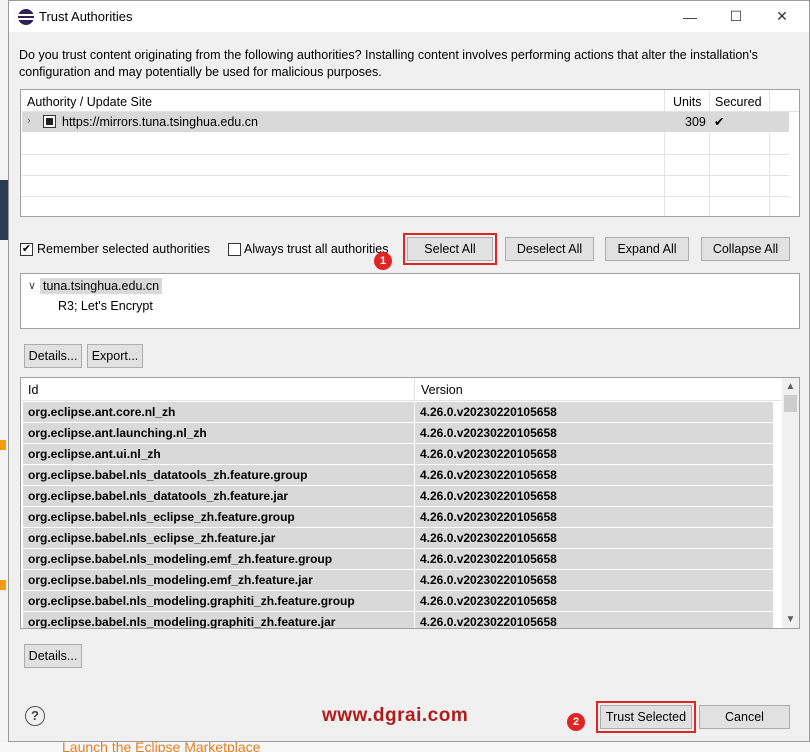 The image size is (810, 752). I want to click on background-app-footer: Launch the Eclipse Marketplace, so click(405, 747).